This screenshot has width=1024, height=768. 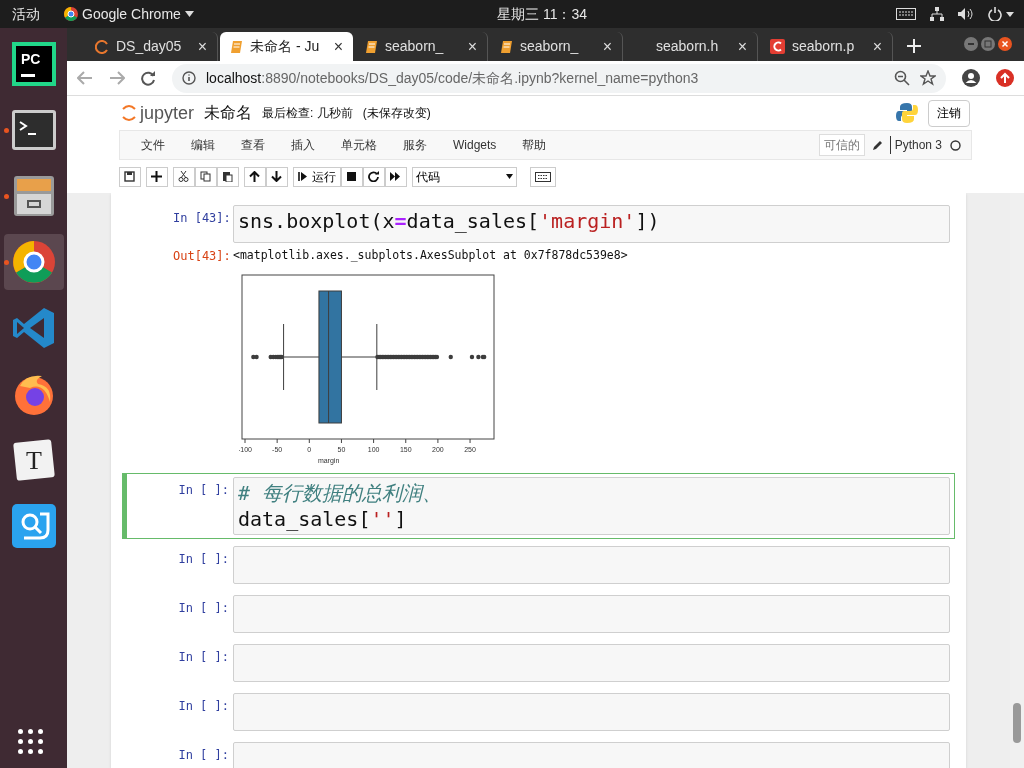 I want to click on network-icon, so click(x=937, y=14).